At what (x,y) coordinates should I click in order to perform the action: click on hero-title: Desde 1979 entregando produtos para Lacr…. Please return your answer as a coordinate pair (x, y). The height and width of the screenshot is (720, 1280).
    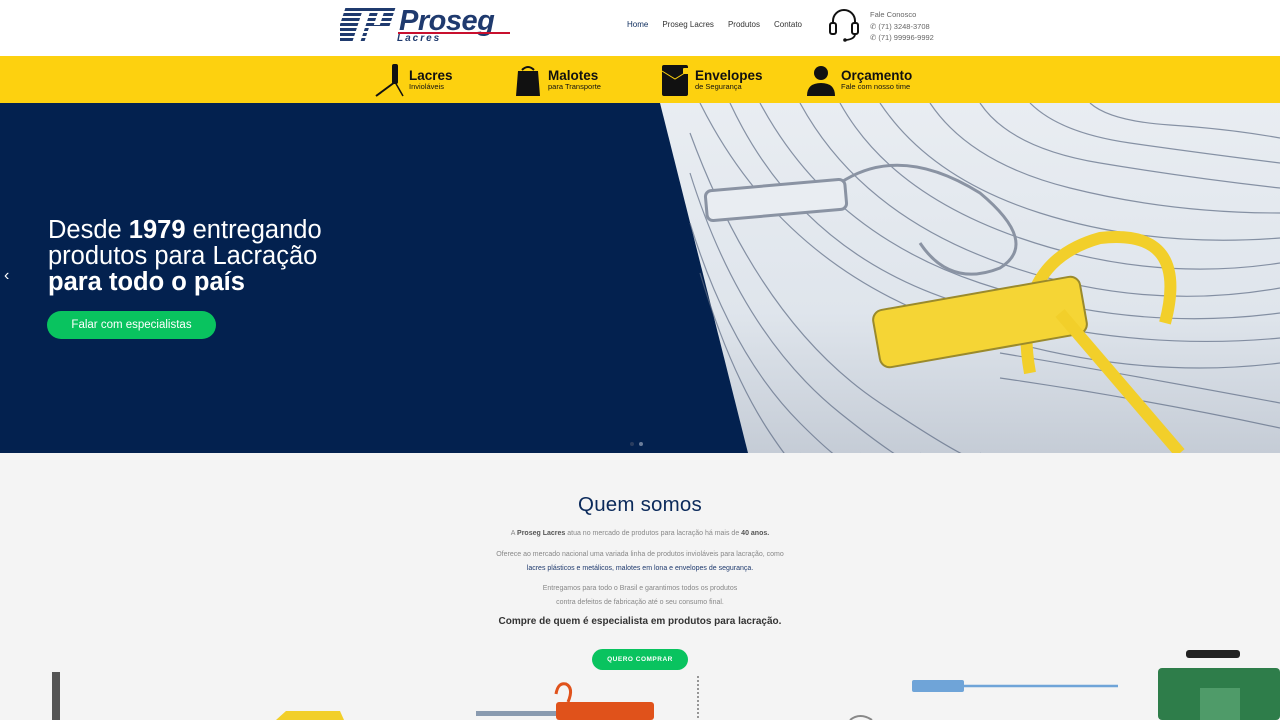
    Looking at the image, I should click on (258, 256).